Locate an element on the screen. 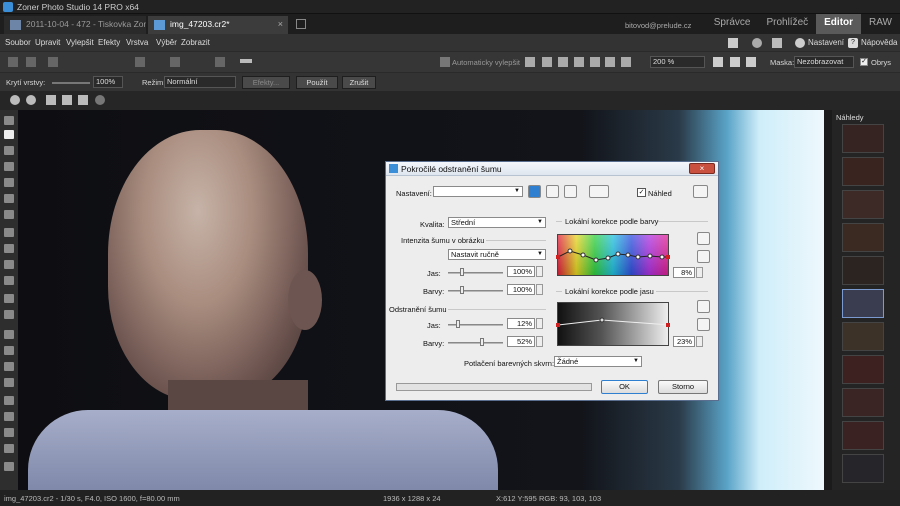 The width and height of the screenshot is (900, 506). suppression-select: Žádné ▼ is located at coordinates (598, 361).